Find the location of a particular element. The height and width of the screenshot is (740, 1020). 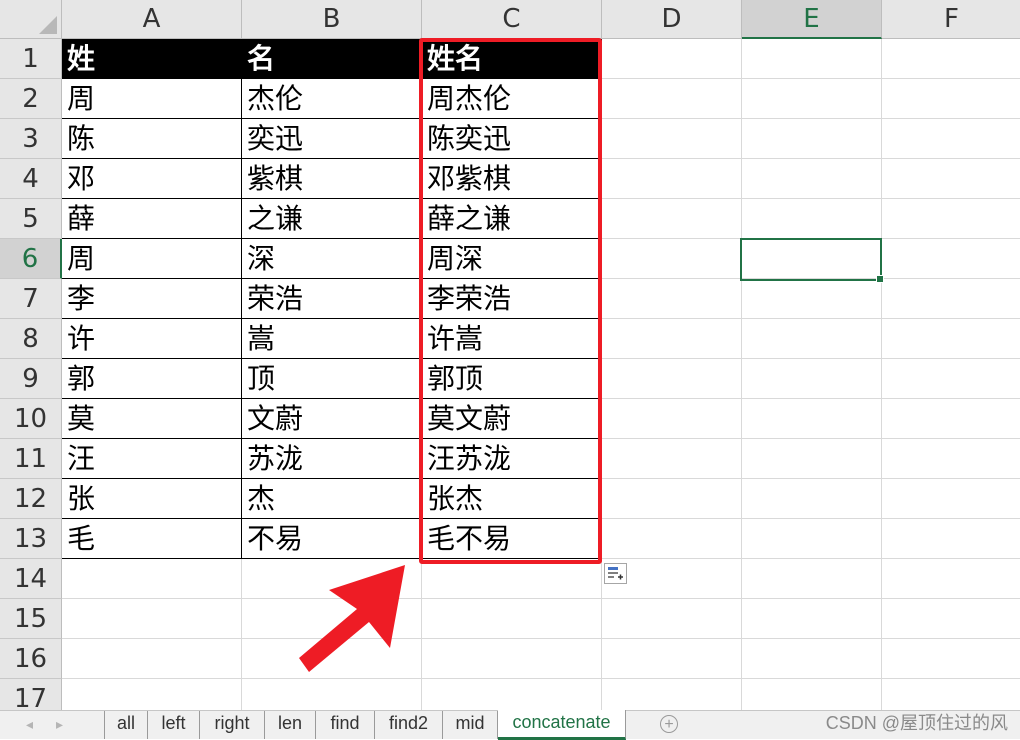

row-header-14: 14 is located at coordinates (31, 579).